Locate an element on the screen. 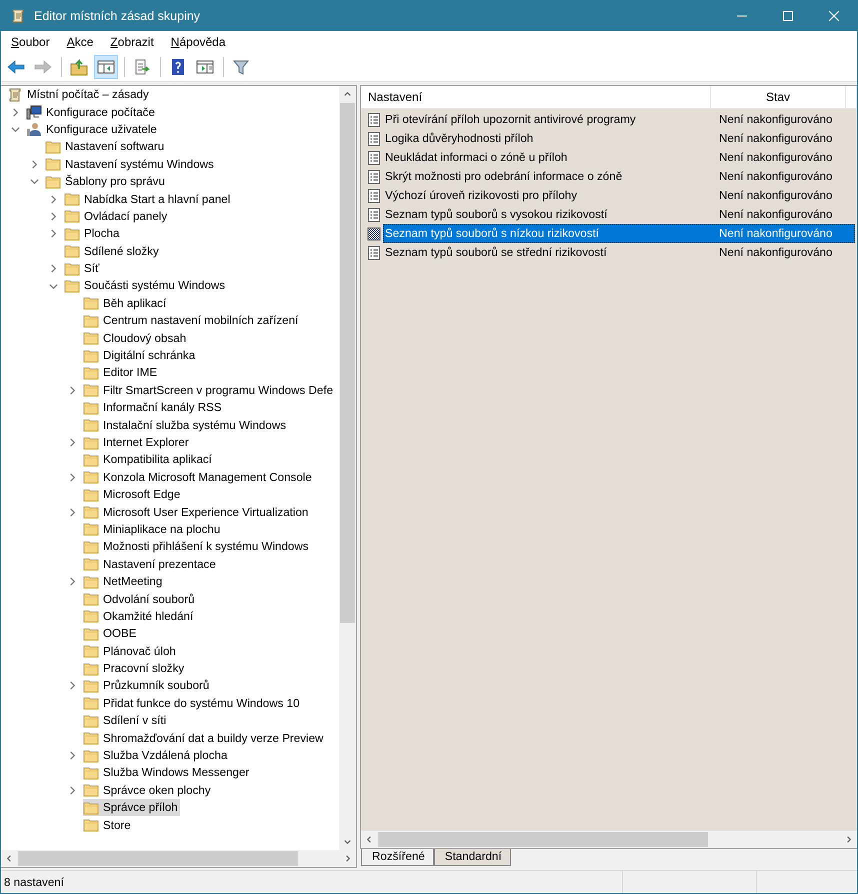 The height and width of the screenshot is (894, 858). tree-item: Ovládací panely is located at coordinates (117, 217).